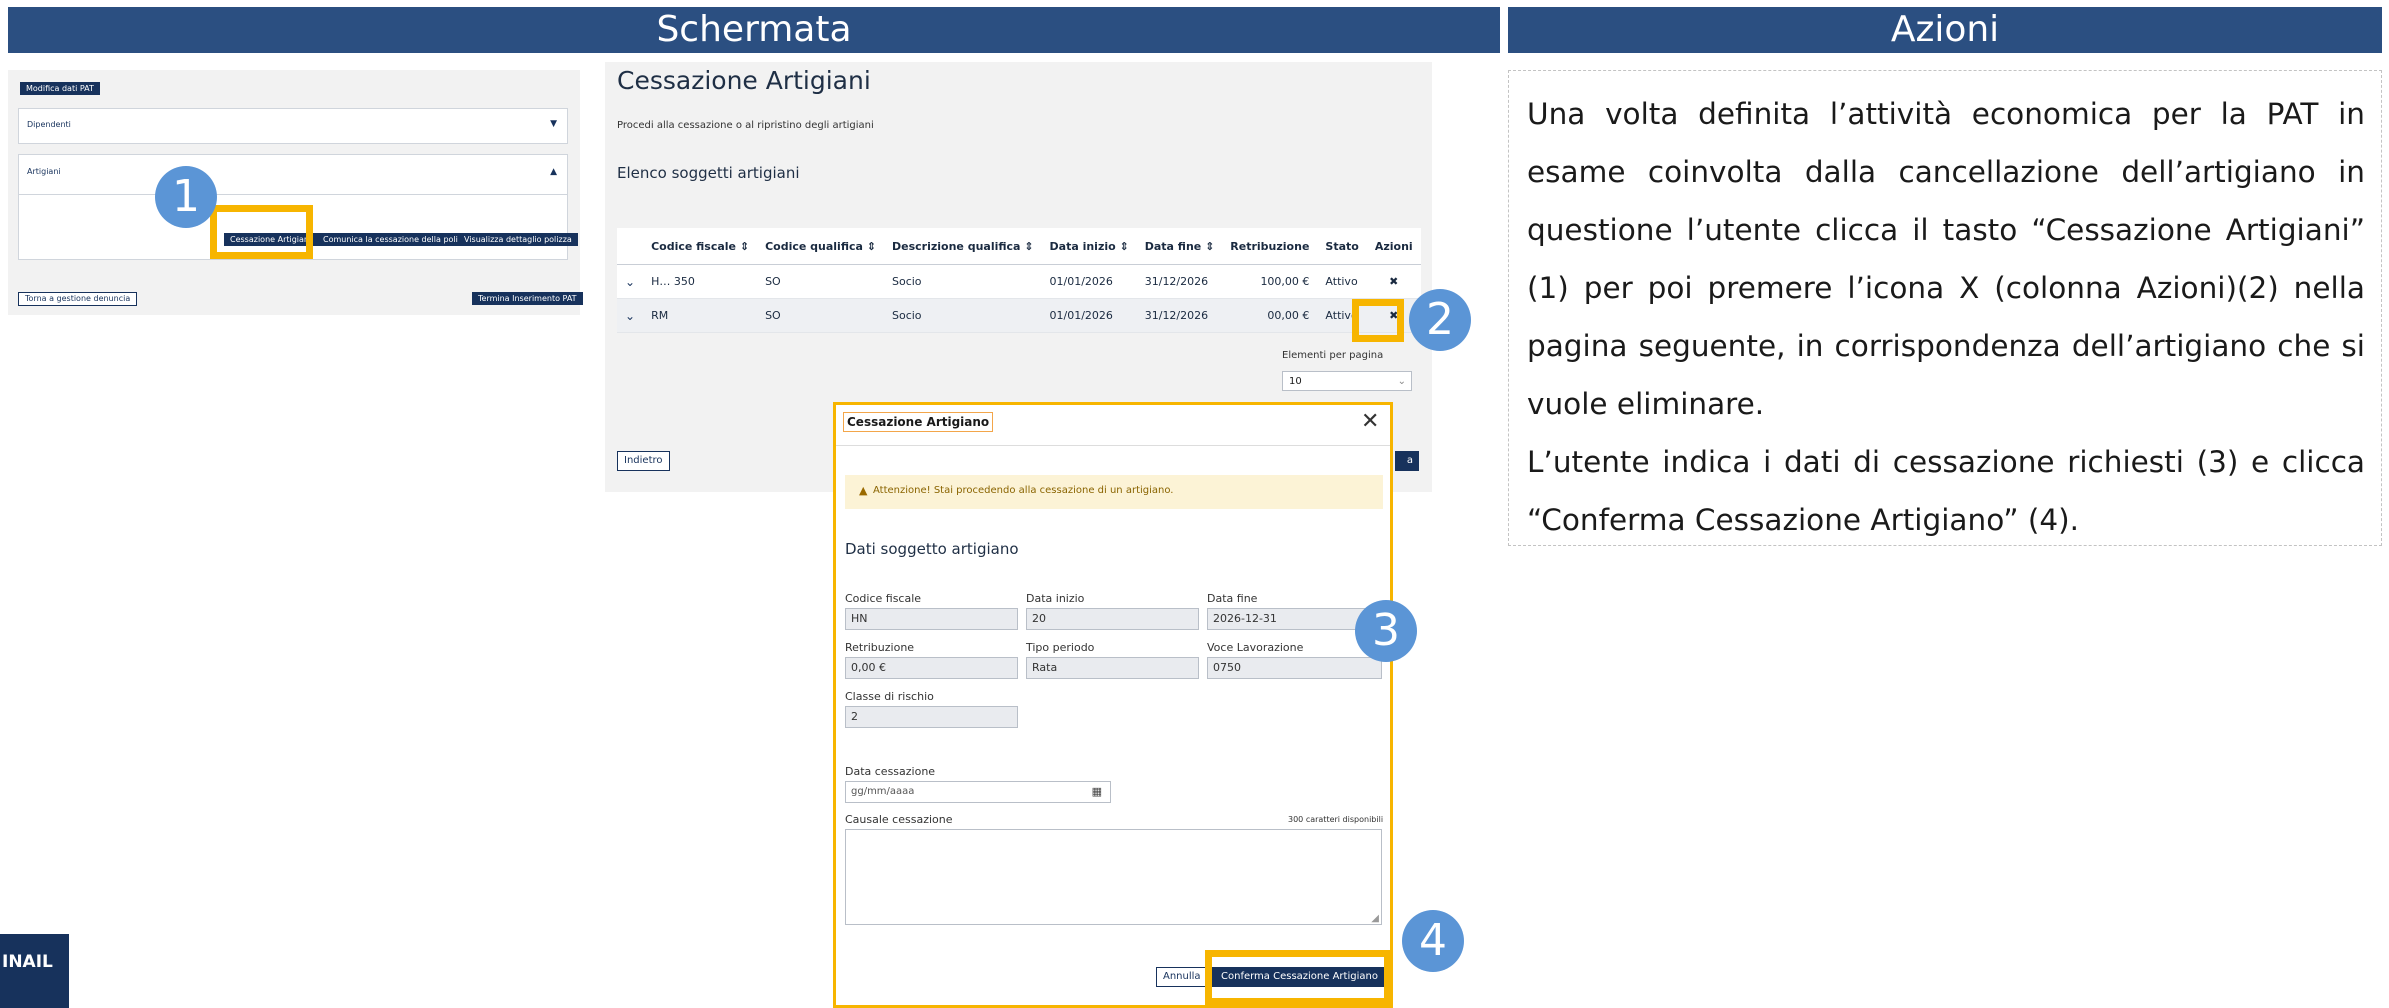 This screenshot has height=1008, width=2389. Describe the element at coordinates (744, 80) in the screenshot. I see `page-title: Cessazione Artigiani` at that location.